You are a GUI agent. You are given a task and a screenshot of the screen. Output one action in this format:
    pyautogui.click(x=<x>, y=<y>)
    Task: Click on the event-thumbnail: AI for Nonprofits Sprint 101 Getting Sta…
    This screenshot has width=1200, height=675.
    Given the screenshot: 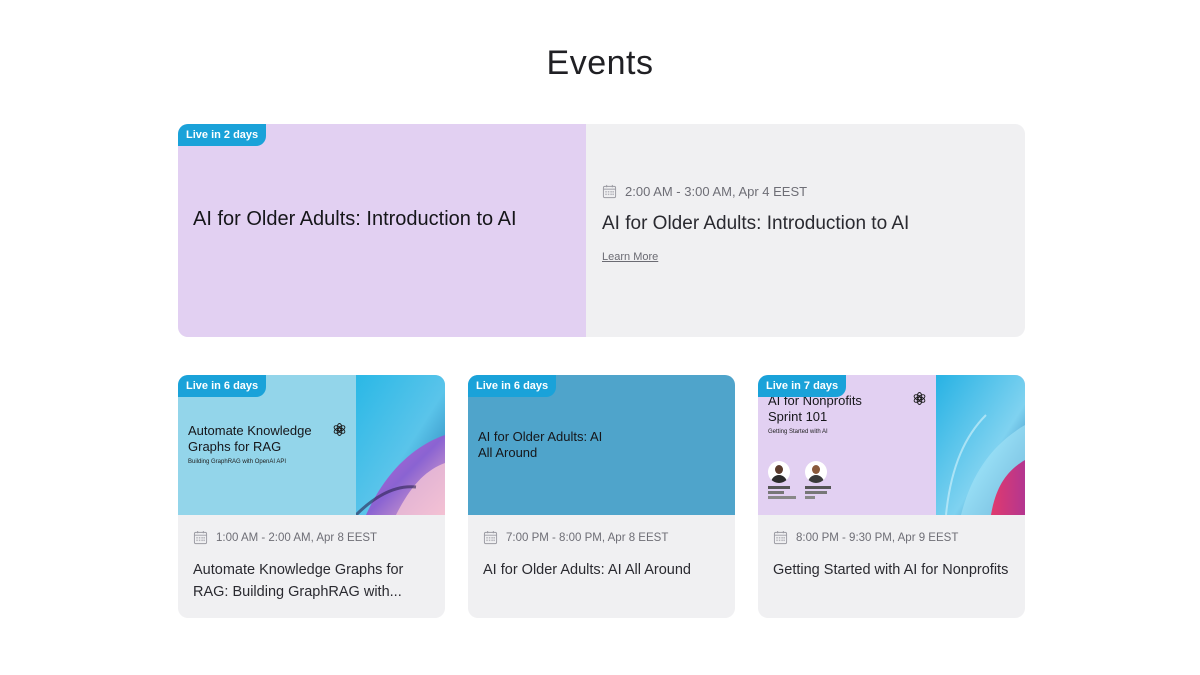 What is the action you would take?
    pyautogui.click(x=891, y=445)
    